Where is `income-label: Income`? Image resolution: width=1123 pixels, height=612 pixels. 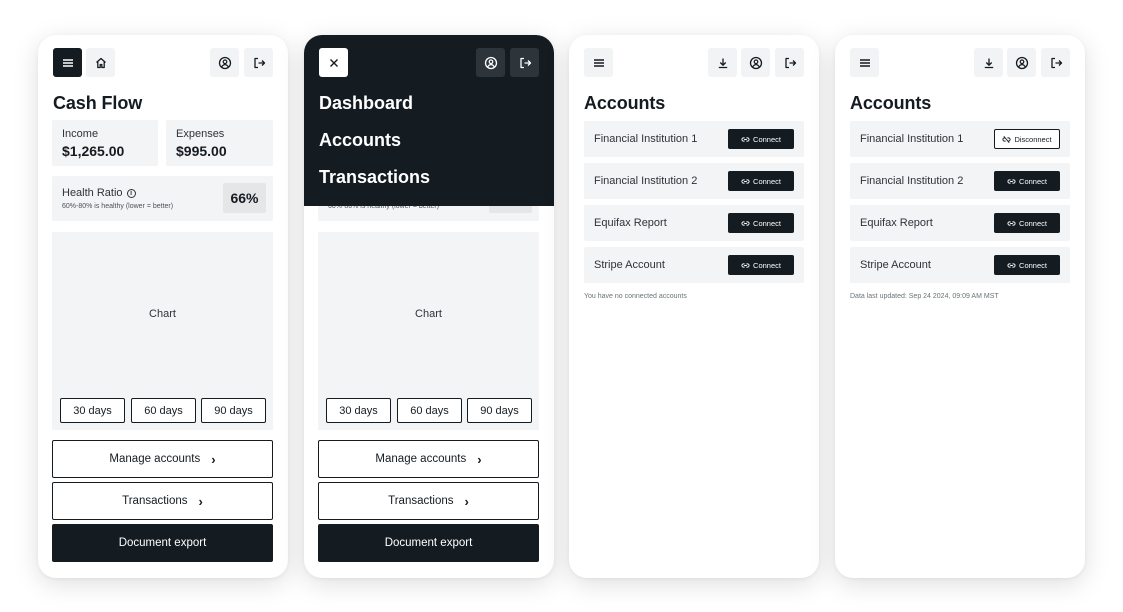
income-label: Income is located at coordinates (80, 134).